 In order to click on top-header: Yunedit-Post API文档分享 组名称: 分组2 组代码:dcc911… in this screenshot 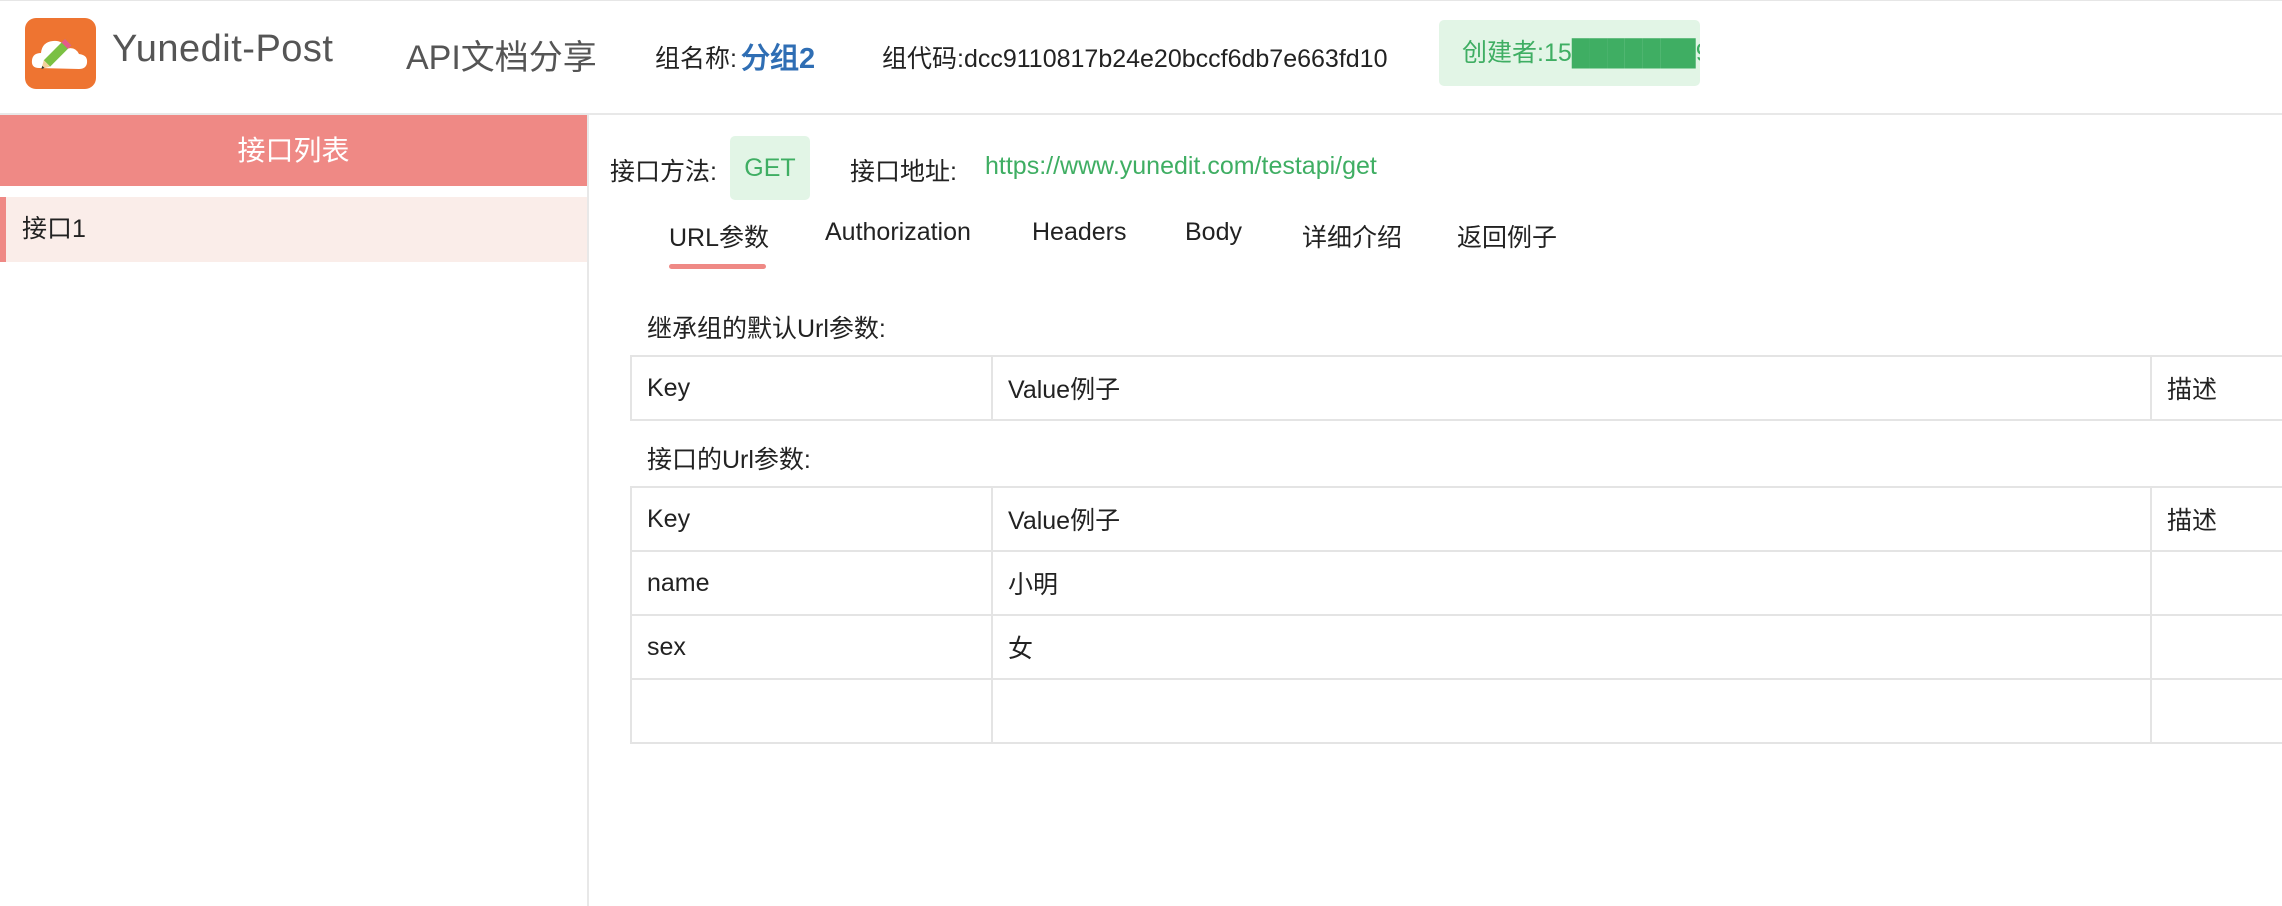, I will do `click(1141, 57)`.